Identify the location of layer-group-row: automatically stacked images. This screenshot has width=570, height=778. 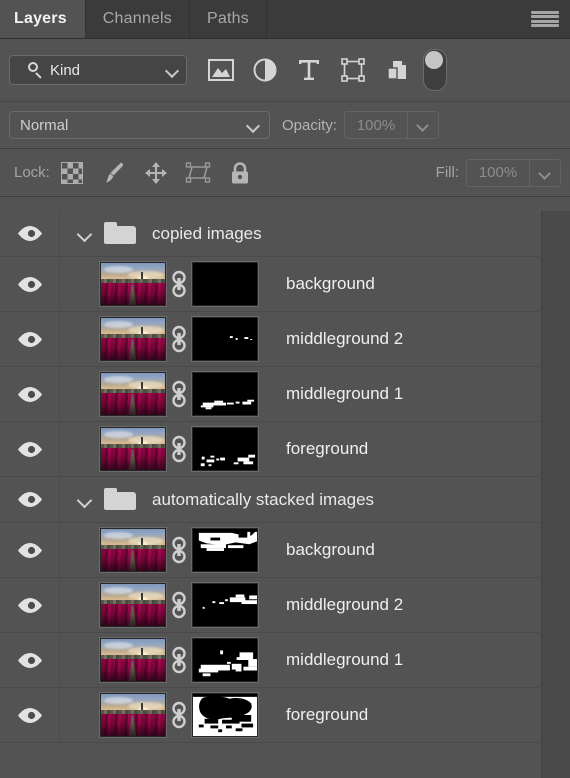
(271, 500).